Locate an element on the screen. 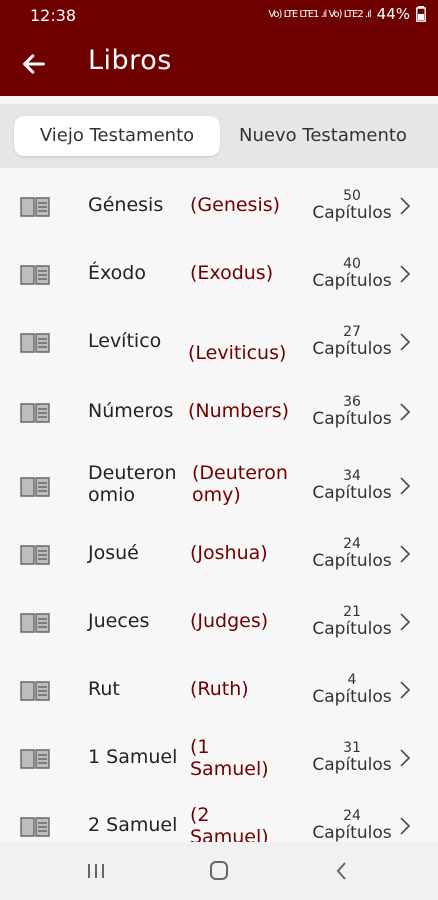 This screenshot has height=900, width=438. status-bar: 12:38 Vo) LTE LTE1 .ıl Vo) LTE2 .ıl 44% is located at coordinates (219, 15).